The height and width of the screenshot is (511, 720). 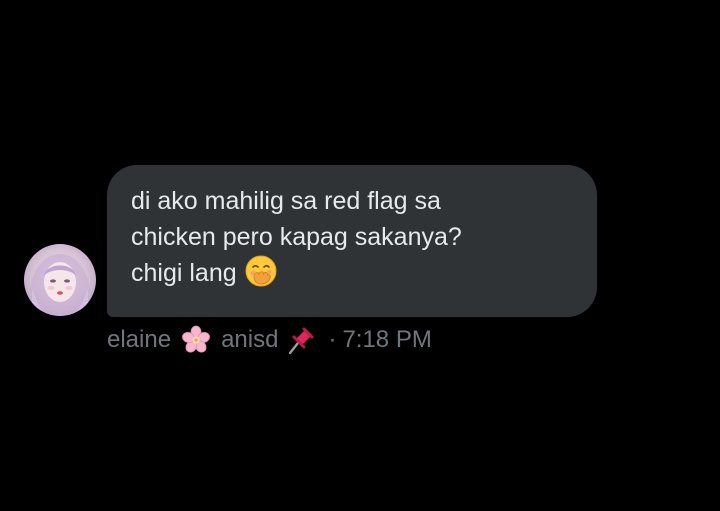 I want to click on avatar, so click(x=60, y=280).